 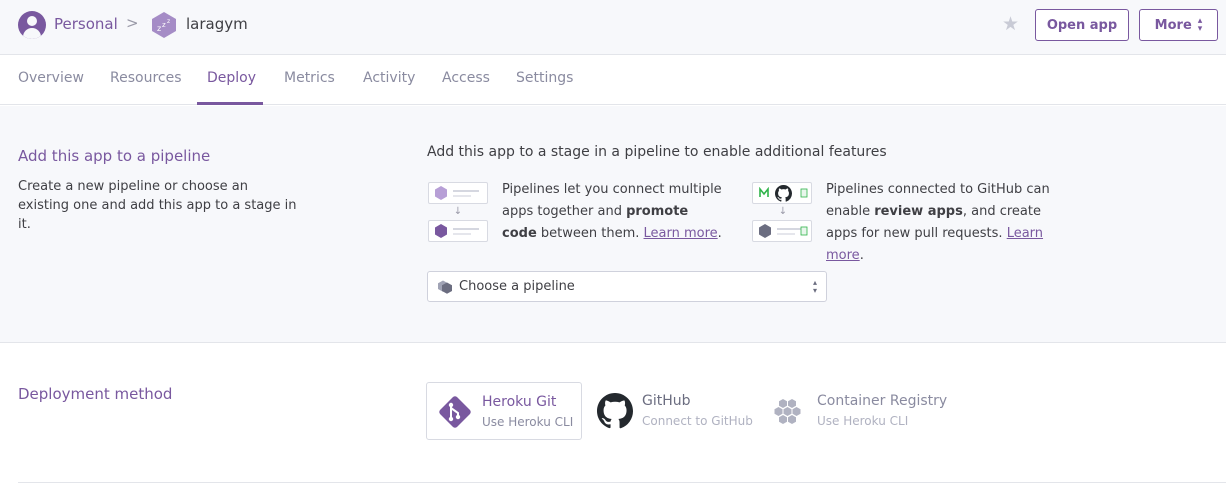 I want to click on open-app-button: Open app, so click(x=1082, y=25).